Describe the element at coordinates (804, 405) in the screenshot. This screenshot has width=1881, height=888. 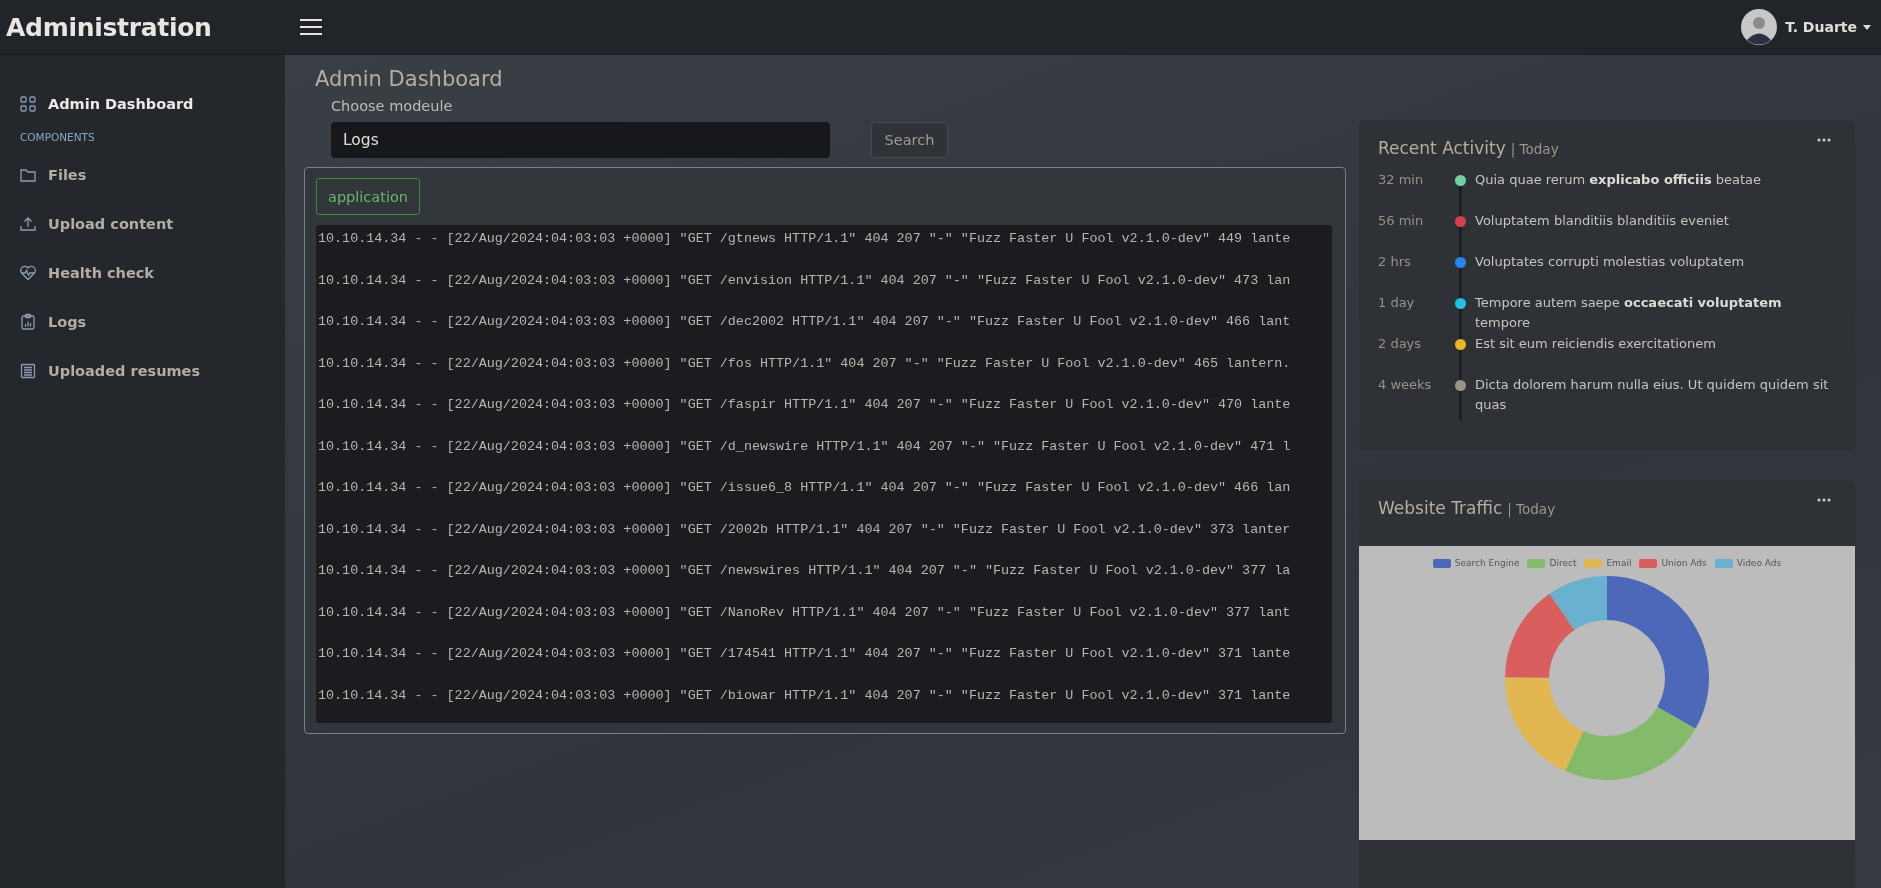
I see `log-line: 10.10.14.34 - - [22/Aug/2024:04:03:03 +0000] "GET /faspir HTTP/1.1" 404 207 "-" "Fuzz Faster U Fool v2.1.0-dev" 470 lante` at that location.